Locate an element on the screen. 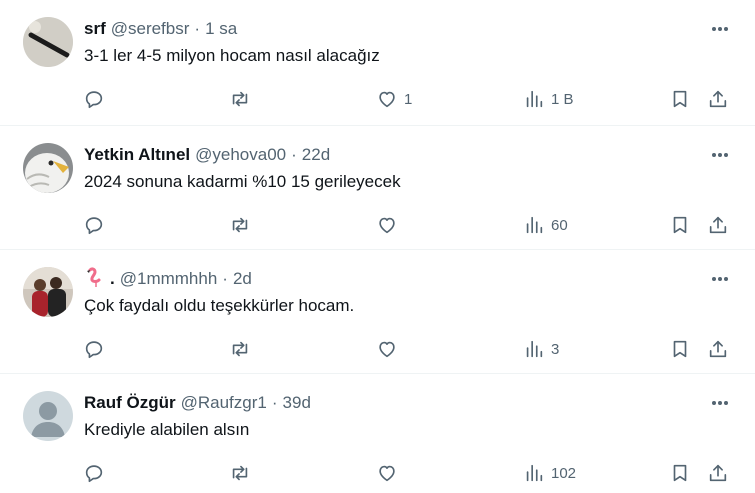 The width and height of the screenshot is (755, 493). user-handle: @1mmmhhh is located at coordinates (169, 279).